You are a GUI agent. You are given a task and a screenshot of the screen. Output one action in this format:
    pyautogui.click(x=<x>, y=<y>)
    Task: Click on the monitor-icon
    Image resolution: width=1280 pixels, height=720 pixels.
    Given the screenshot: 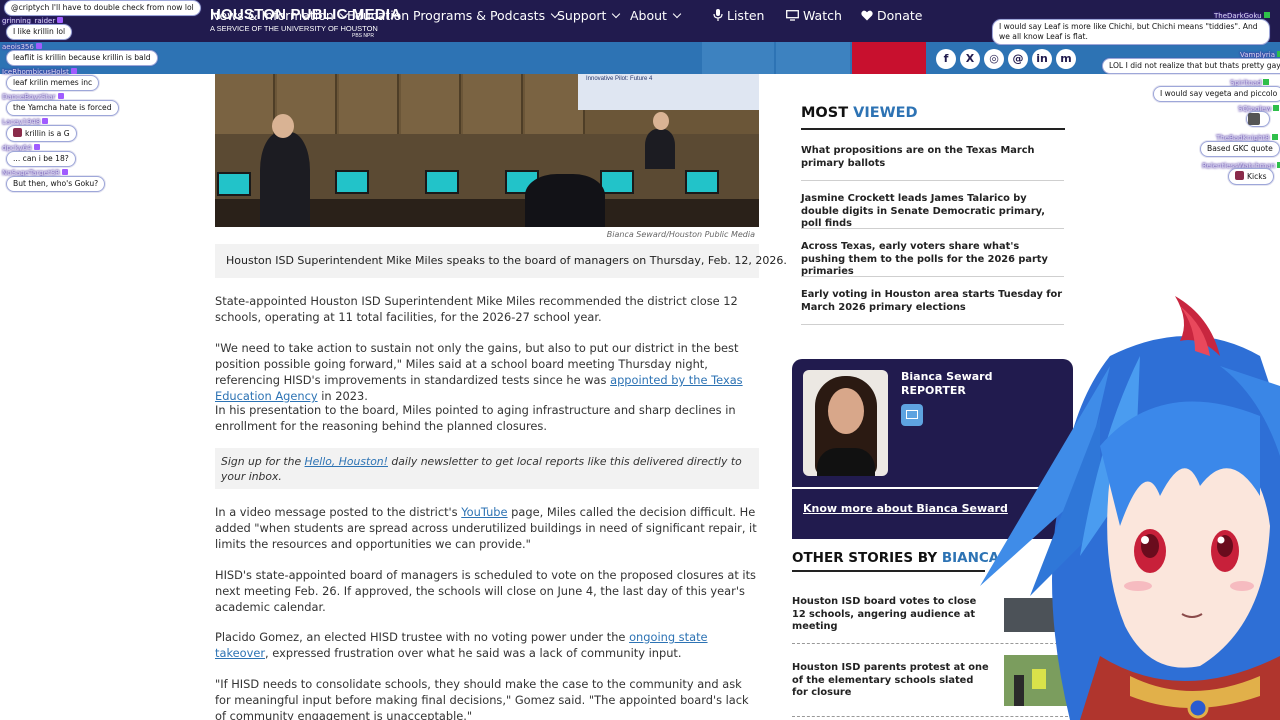 What is the action you would take?
    pyautogui.click(x=792, y=15)
    